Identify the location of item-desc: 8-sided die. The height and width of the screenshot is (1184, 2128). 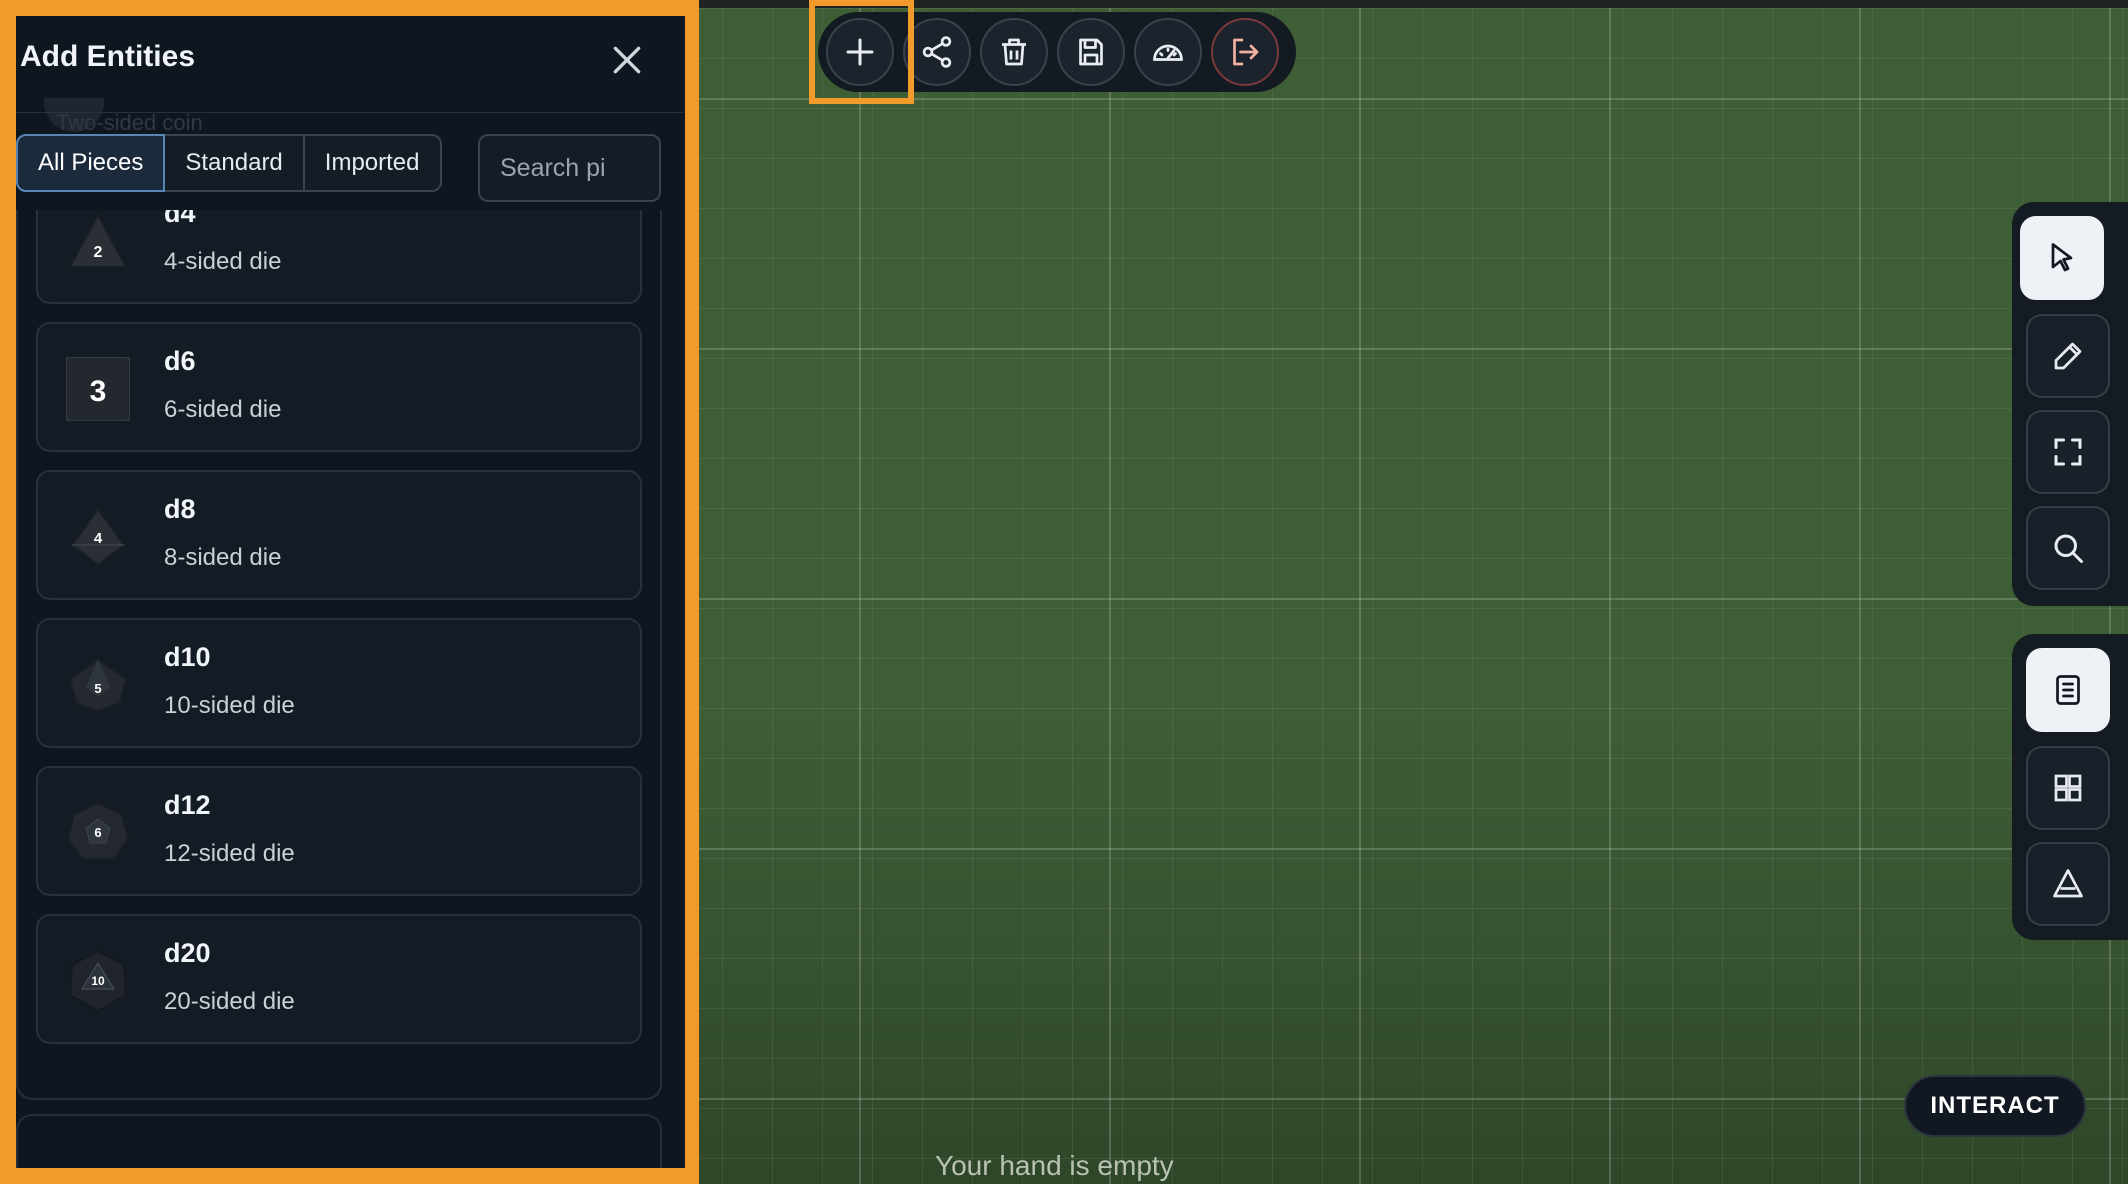
(223, 557).